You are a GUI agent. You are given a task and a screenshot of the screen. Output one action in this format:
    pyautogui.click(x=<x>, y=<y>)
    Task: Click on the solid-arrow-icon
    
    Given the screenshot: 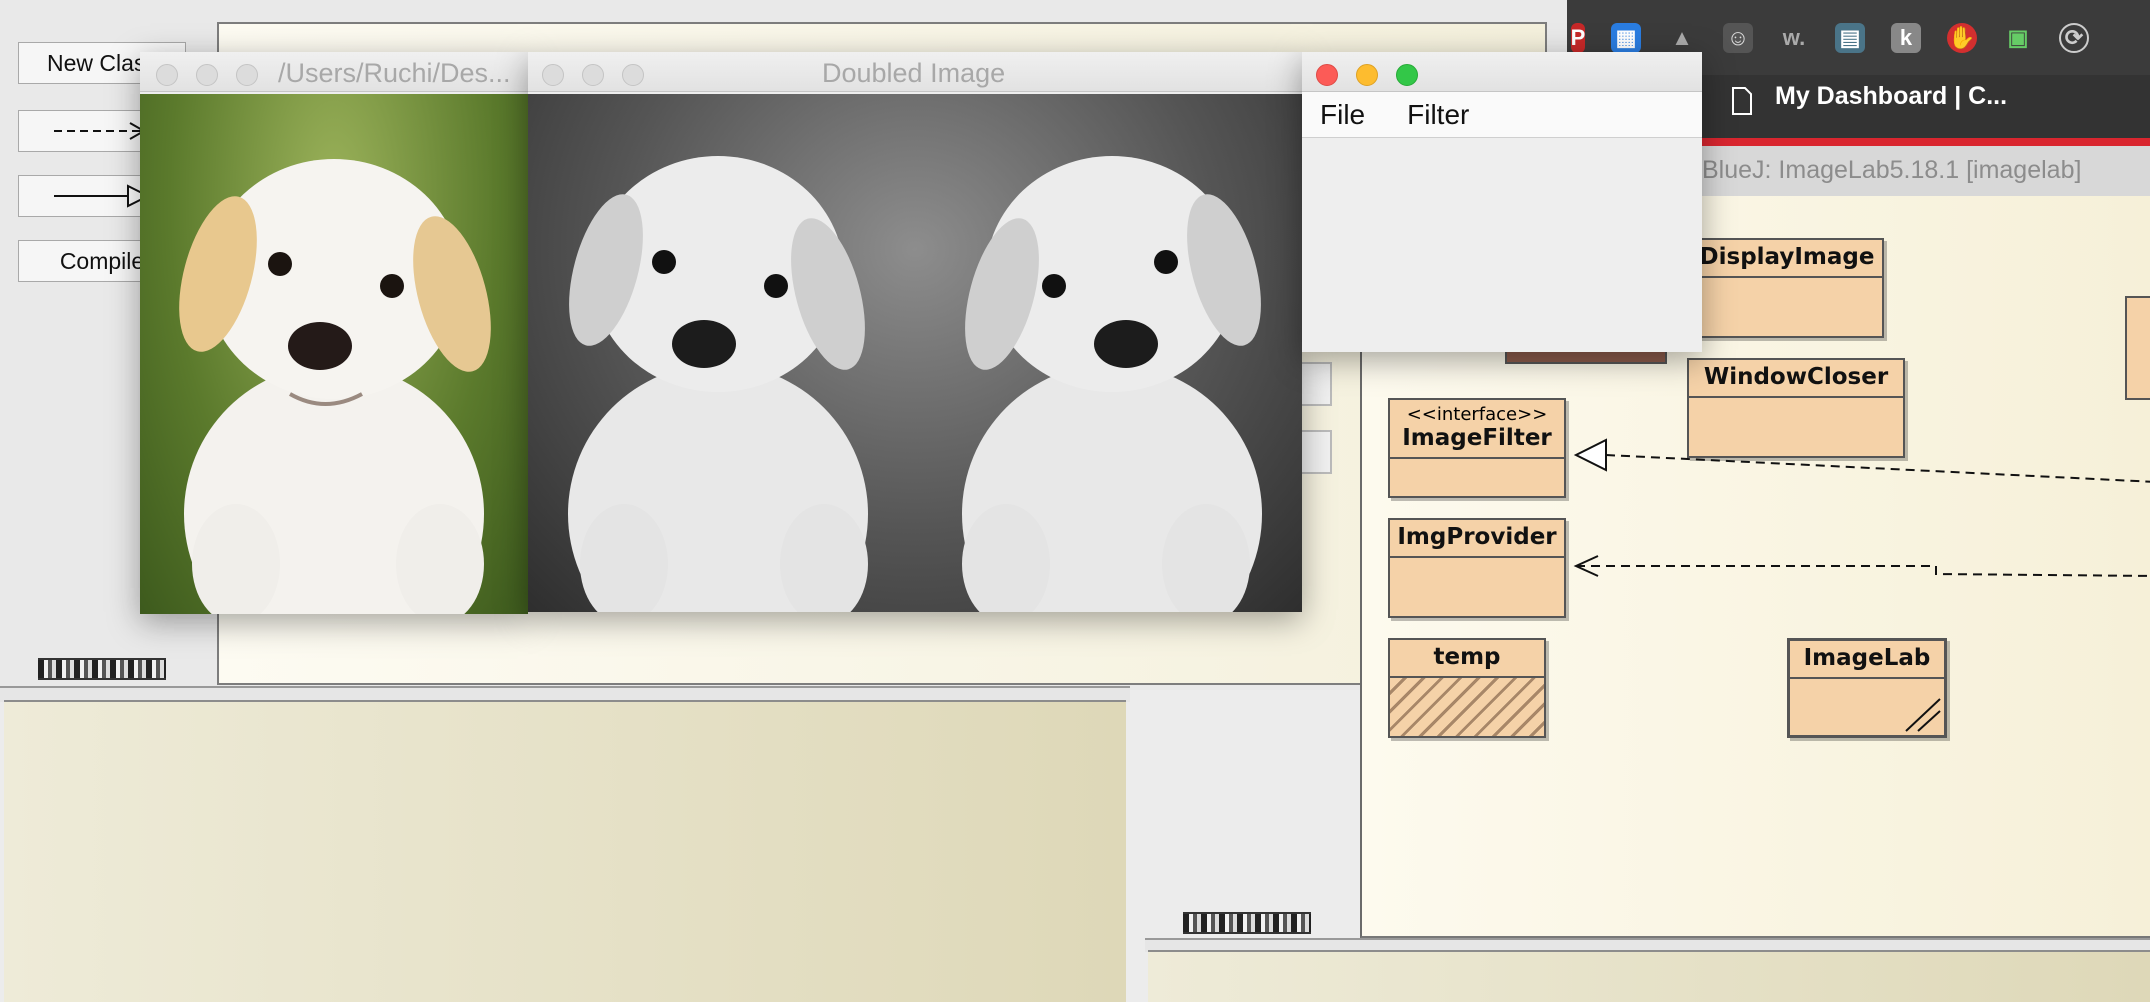 What is the action you would take?
    pyautogui.click(x=102, y=196)
    